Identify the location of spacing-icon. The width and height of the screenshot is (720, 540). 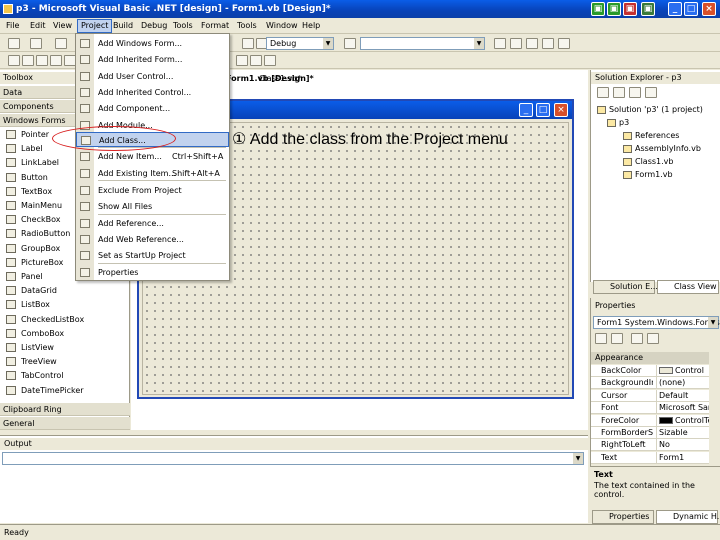
(256, 60).